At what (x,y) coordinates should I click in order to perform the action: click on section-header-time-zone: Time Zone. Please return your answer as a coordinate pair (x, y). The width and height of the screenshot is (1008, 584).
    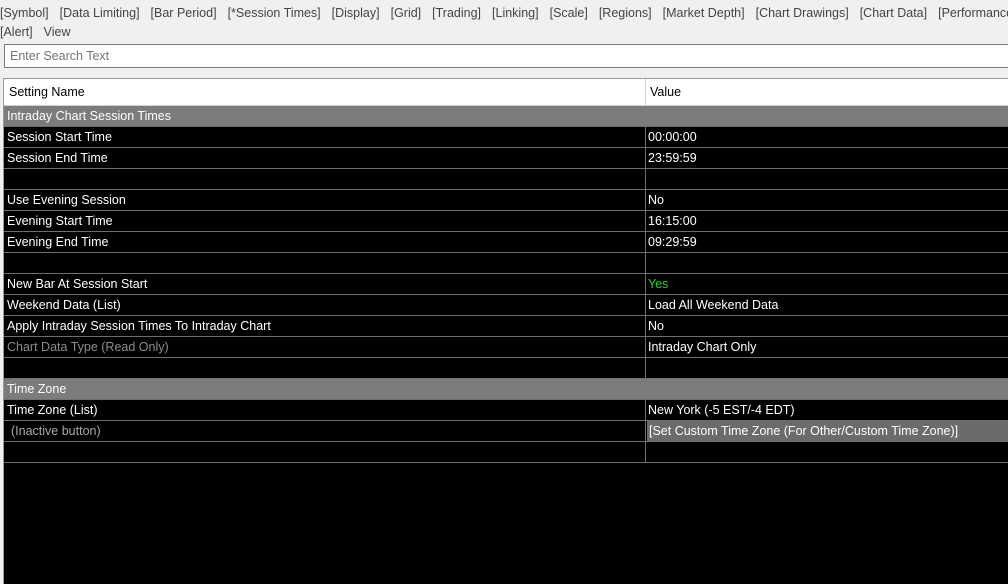
    Looking at the image, I should click on (506, 389).